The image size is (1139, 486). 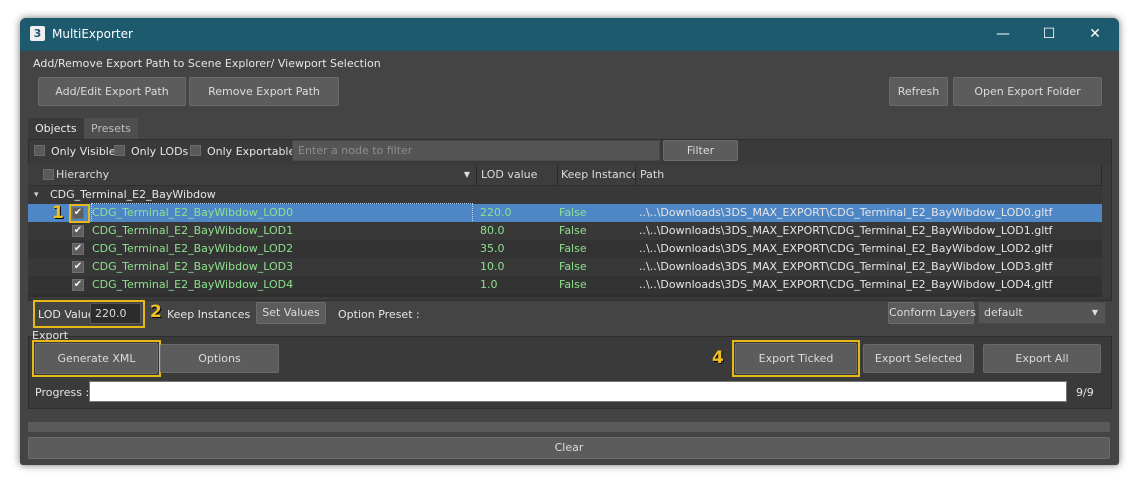 I want to click on row-lod-value: 80.0, so click(x=492, y=230).